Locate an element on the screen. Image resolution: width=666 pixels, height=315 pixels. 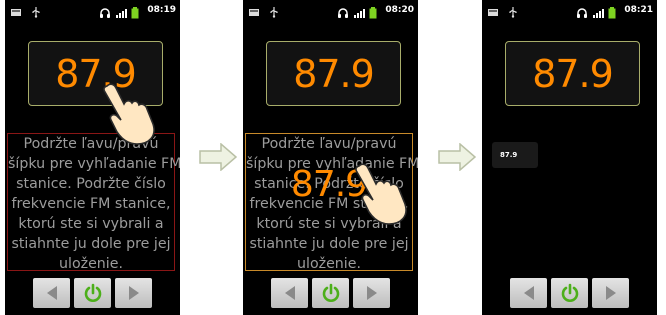
help-line: ktorú ste si vybrali a is located at coordinates (91, 224).